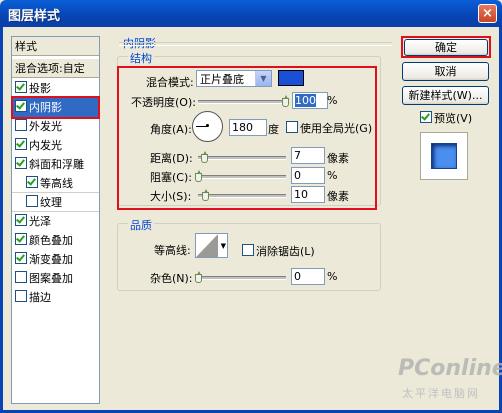  What do you see at coordinates (141, 225) in the screenshot?
I see `quality-title: 品质` at bounding box center [141, 225].